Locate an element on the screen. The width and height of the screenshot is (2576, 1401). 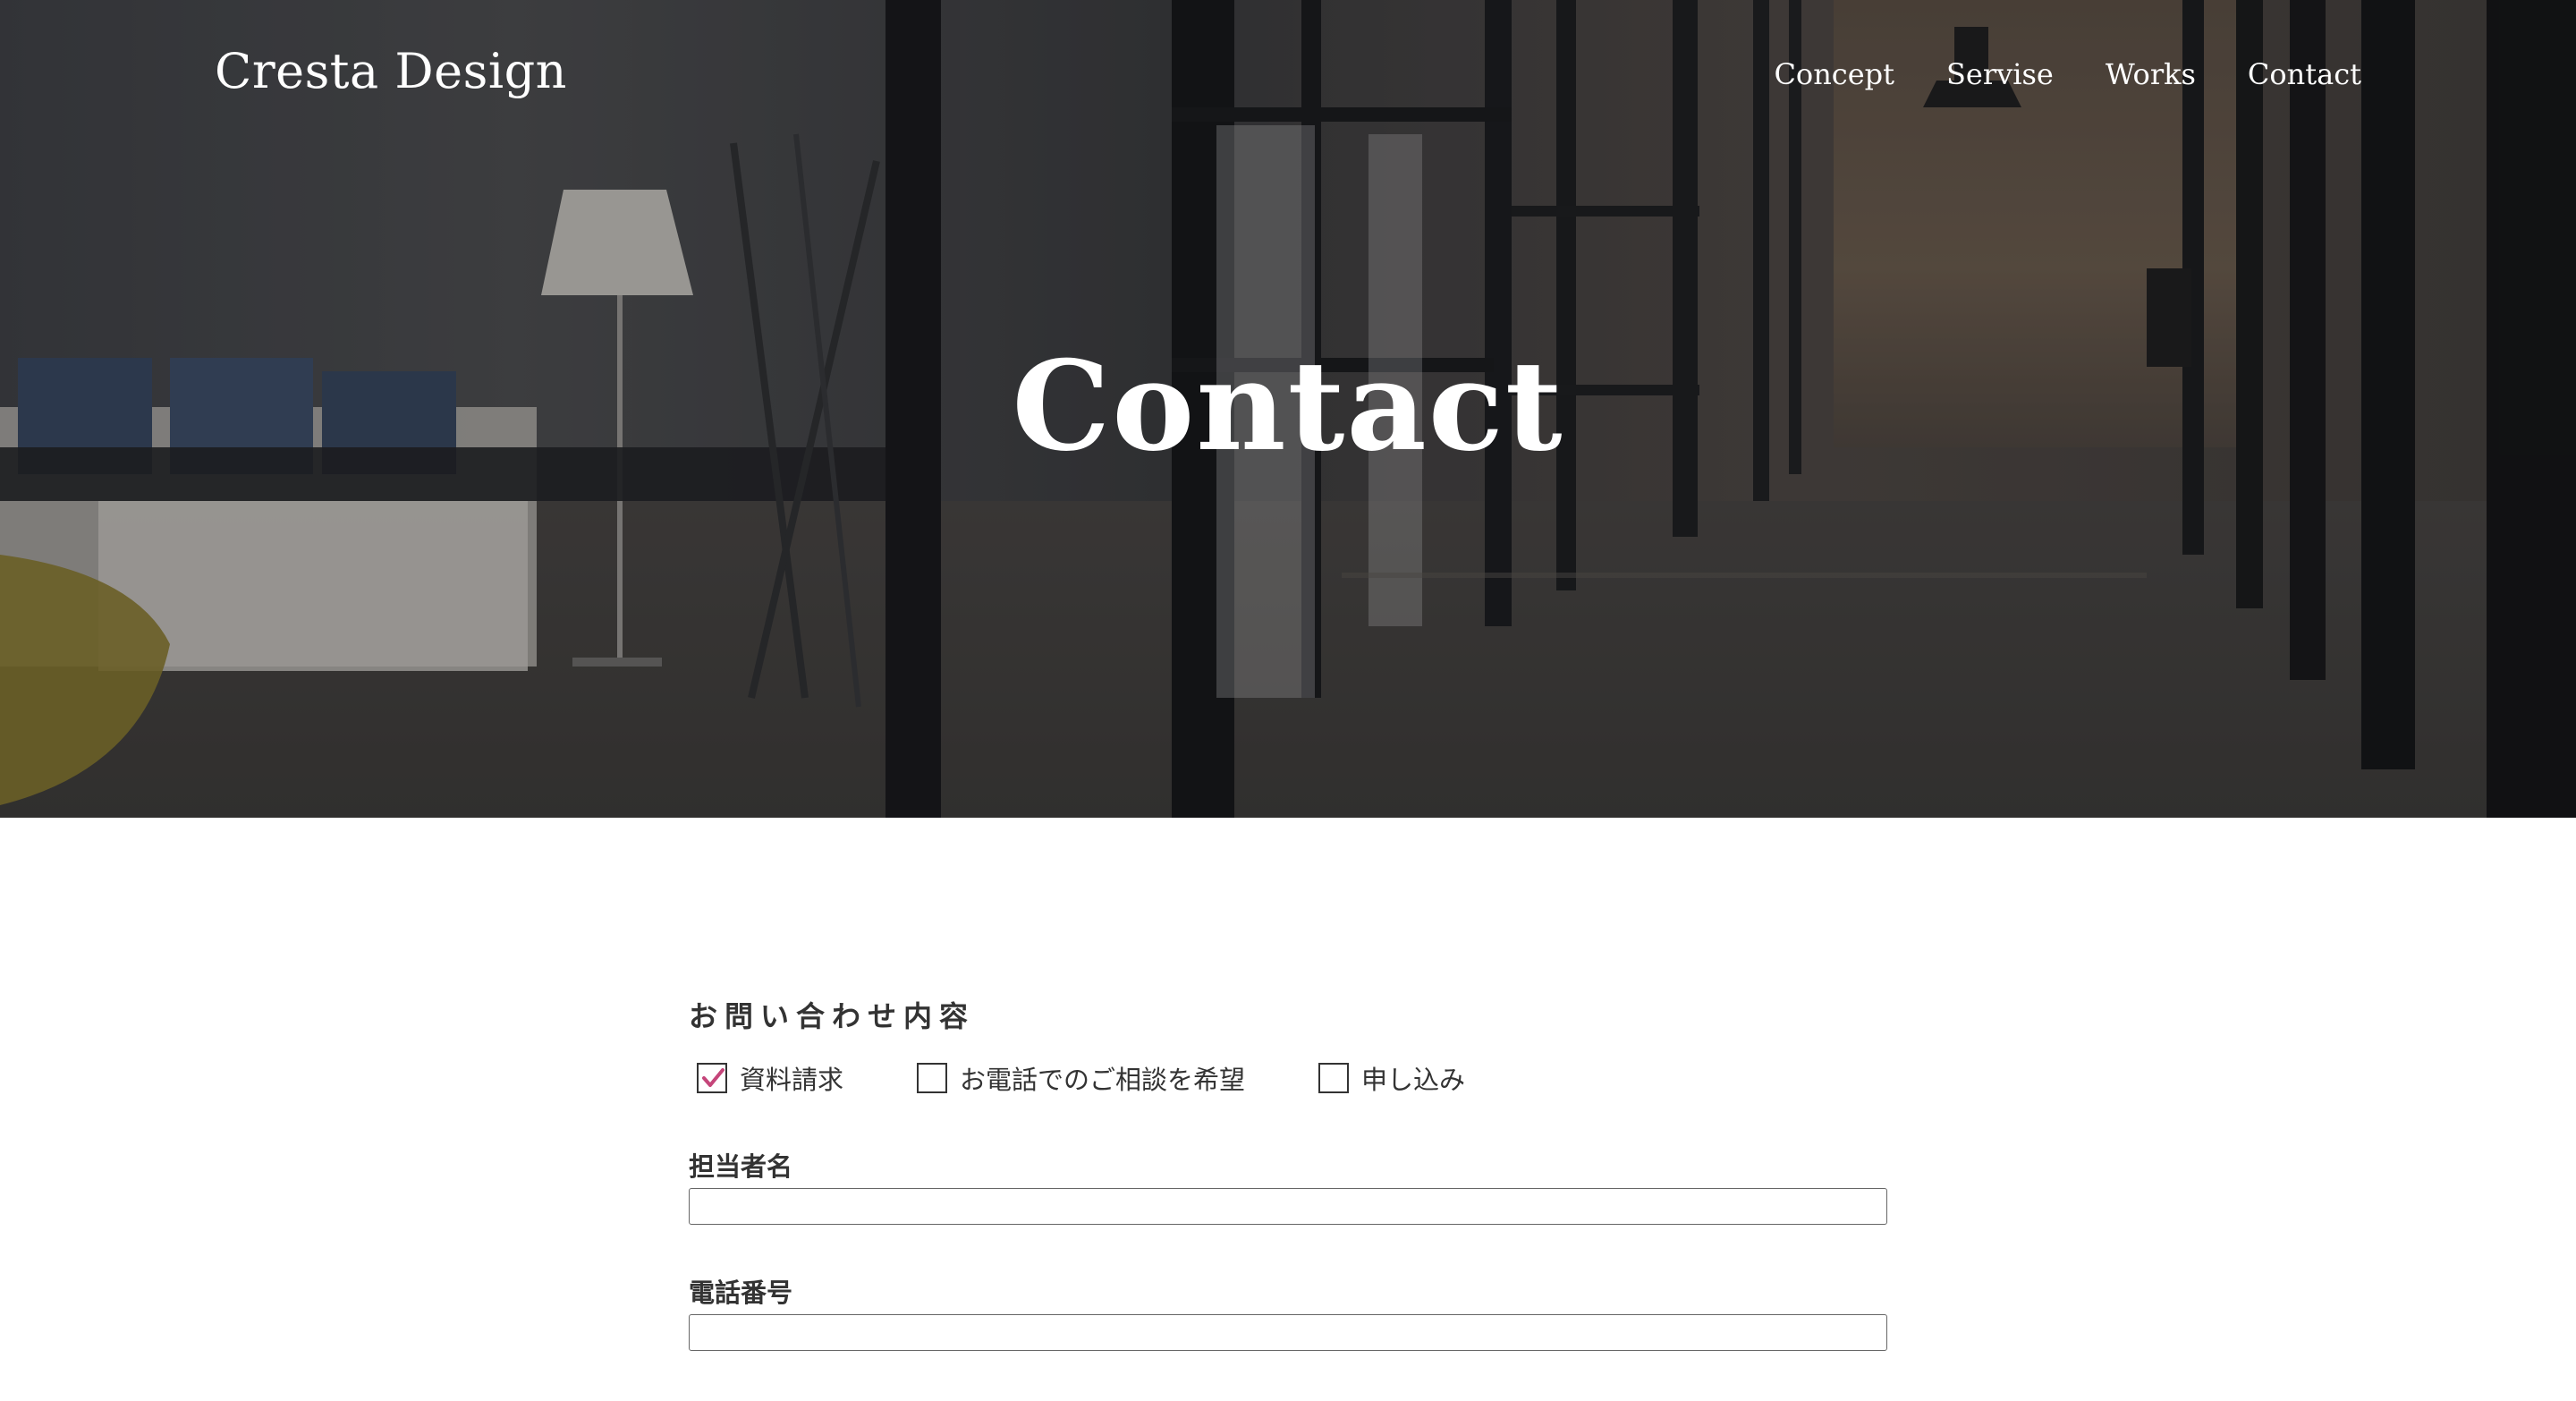
contact-person-input is located at coordinates (1288, 1206).